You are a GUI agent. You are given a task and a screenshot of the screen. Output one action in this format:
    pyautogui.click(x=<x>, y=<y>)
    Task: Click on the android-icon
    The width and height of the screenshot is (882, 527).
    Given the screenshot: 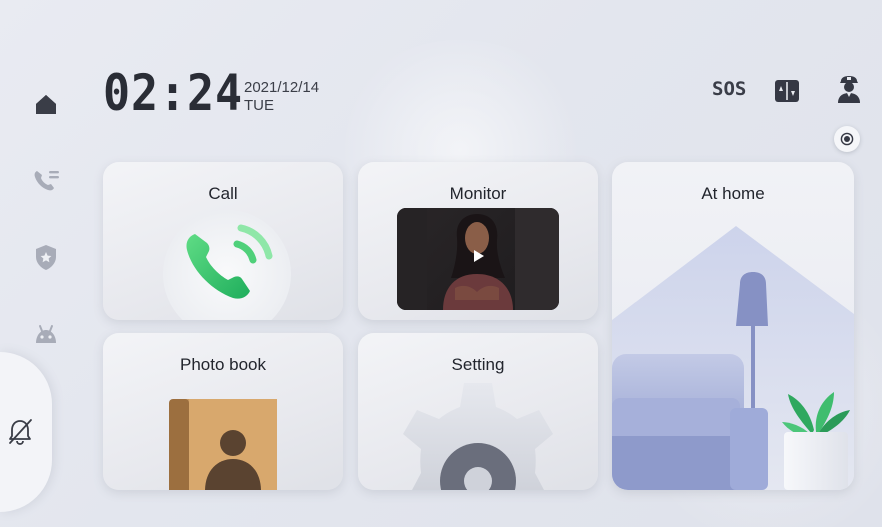 What is the action you would take?
    pyautogui.click(x=46, y=334)
    